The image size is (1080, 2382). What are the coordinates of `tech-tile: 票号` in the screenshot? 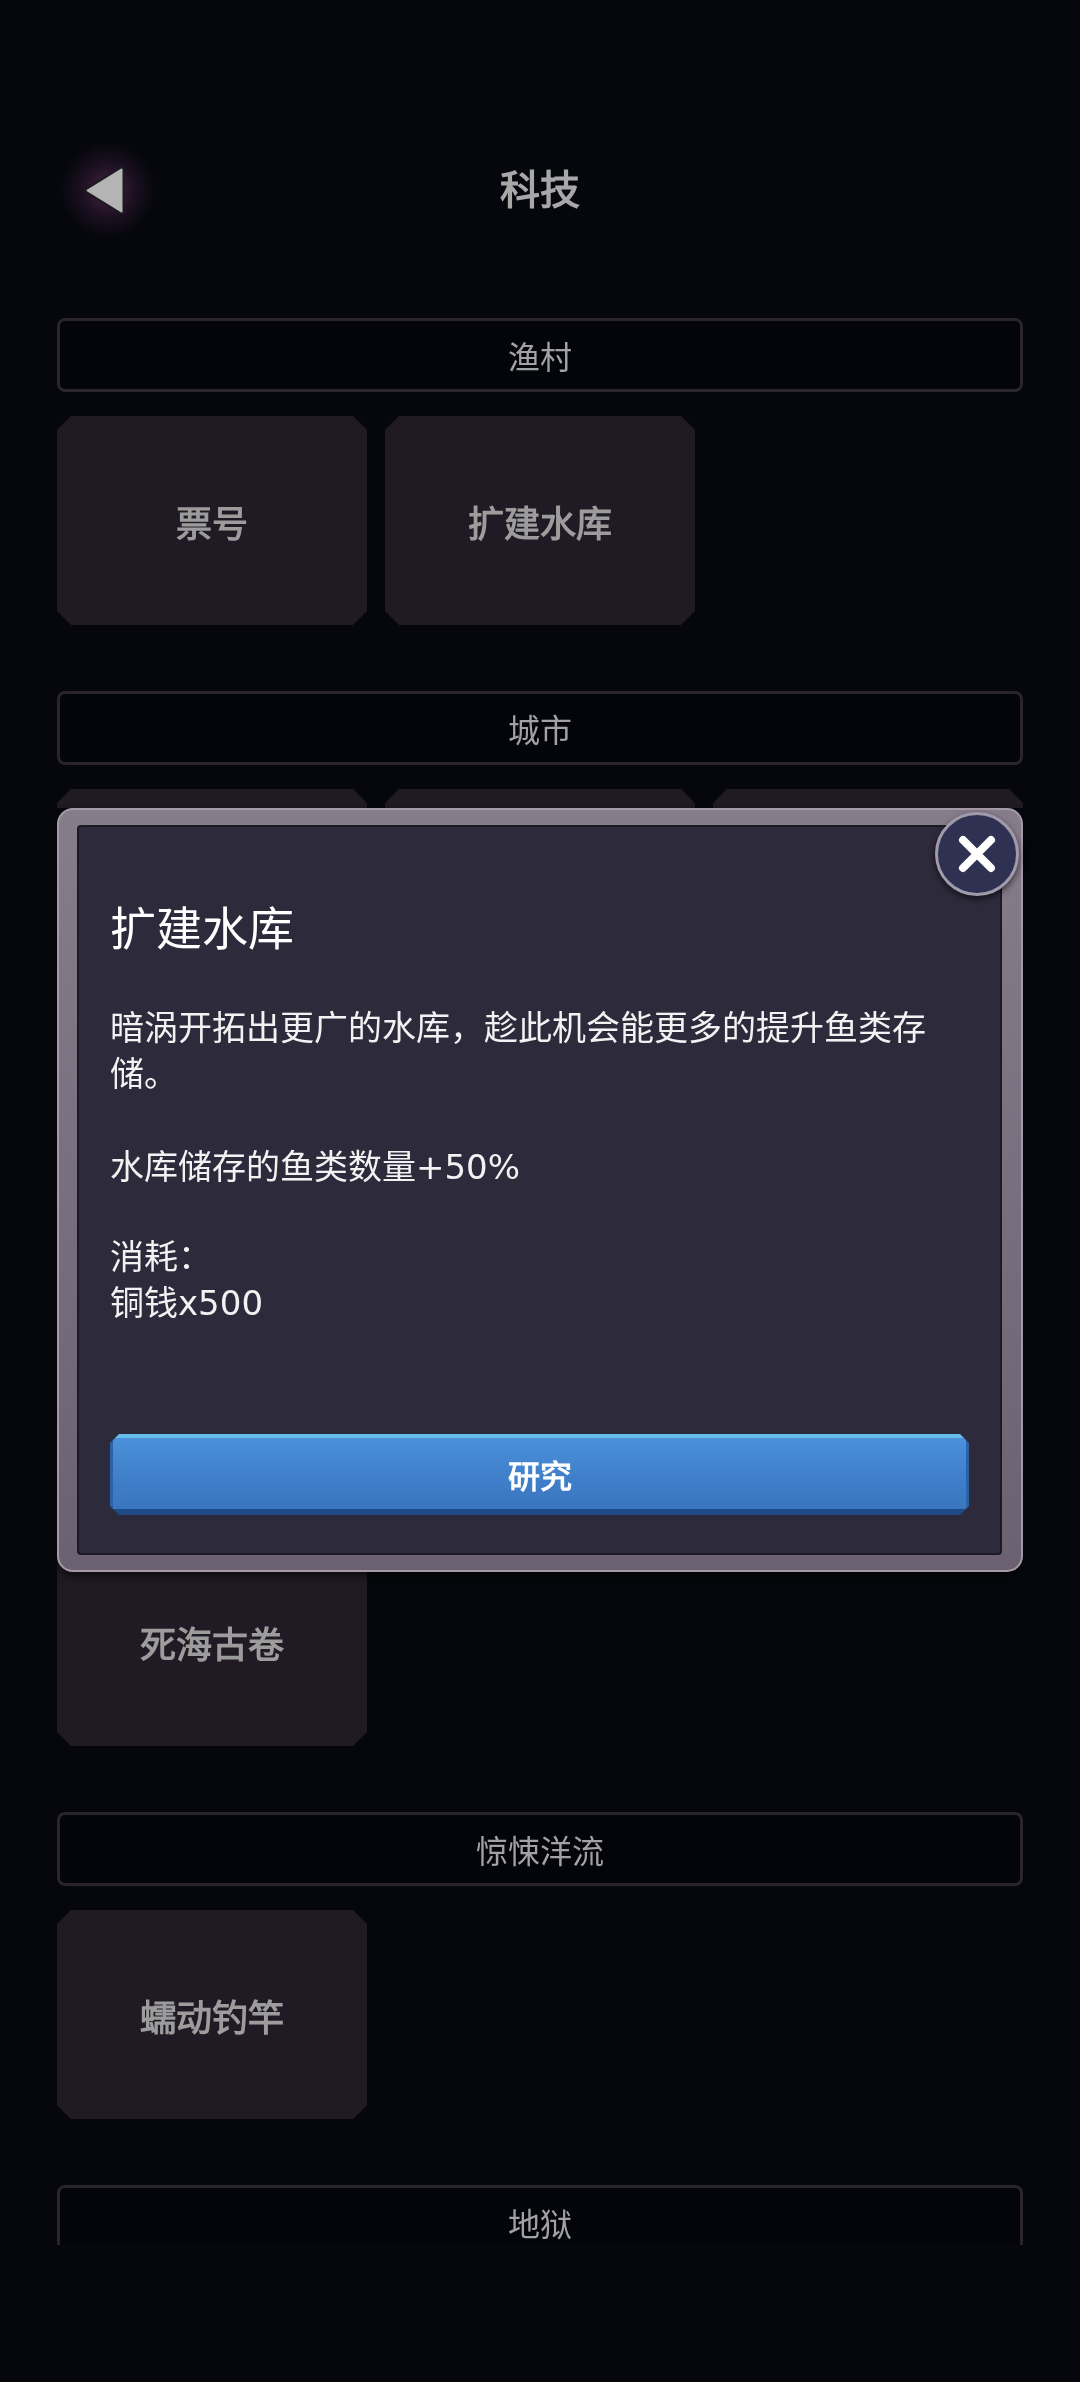 It's located at (212, 520).